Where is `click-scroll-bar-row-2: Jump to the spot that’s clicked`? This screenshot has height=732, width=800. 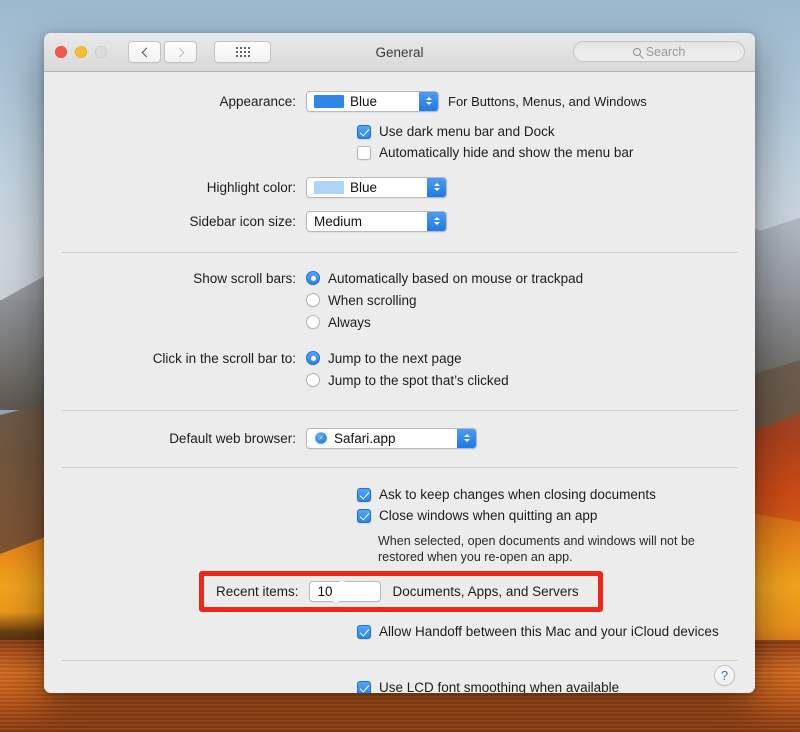 click-scroll-bar-row-2: Jump to the spot that’s clicked is located at coordinates (399, 380).